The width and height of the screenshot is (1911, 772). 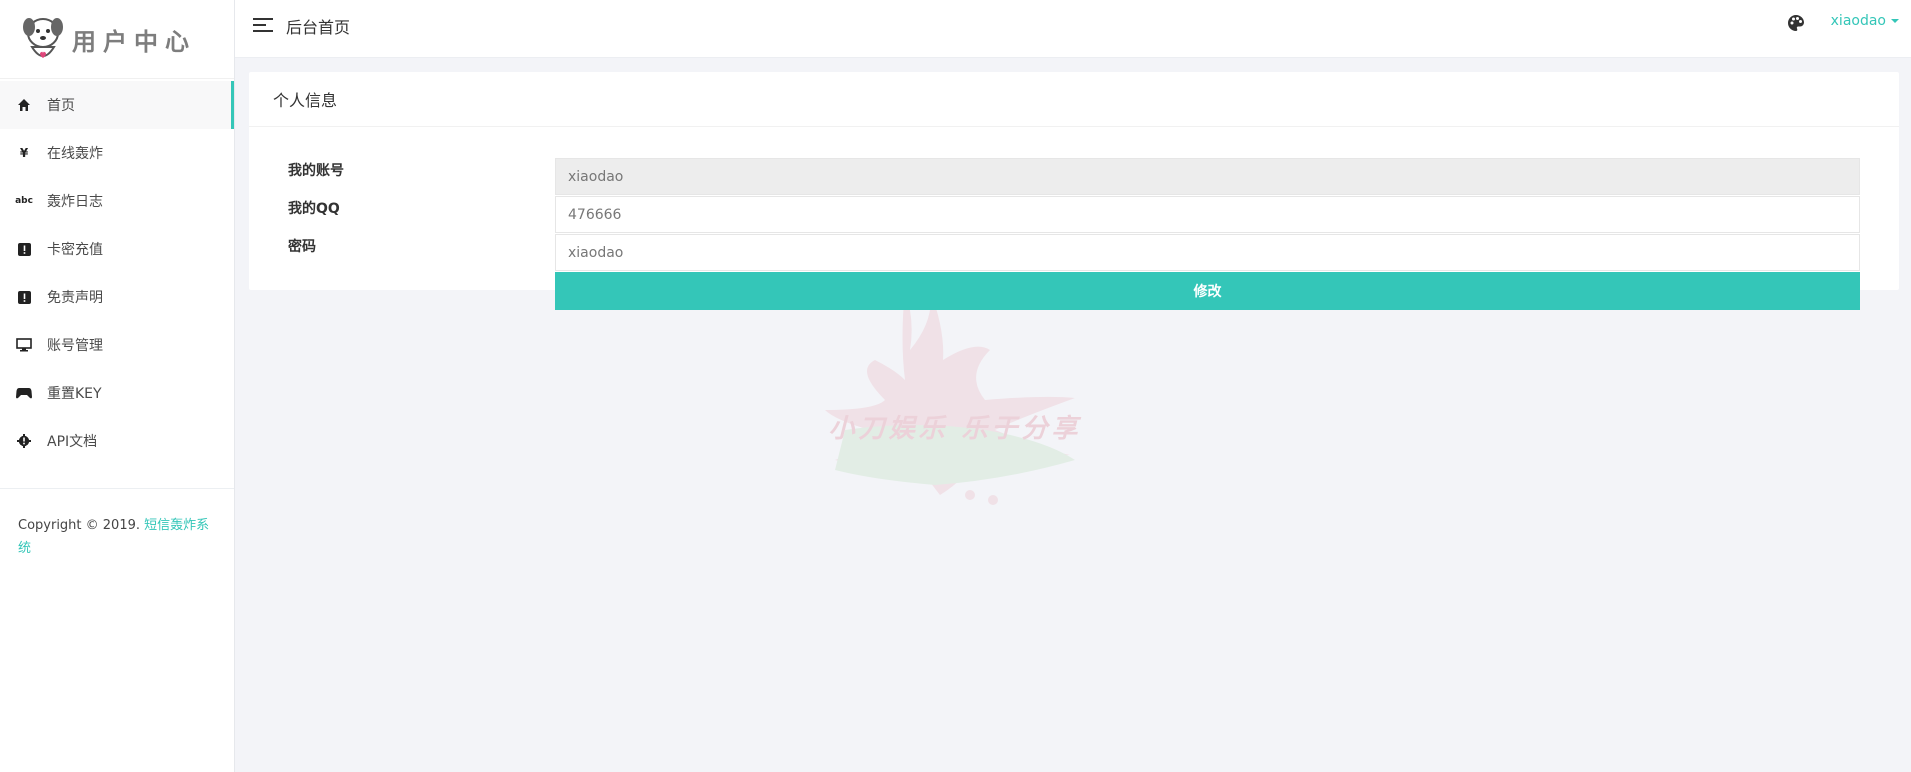 I want to click on page-title: 后台首页, so click(x=318, y=27).